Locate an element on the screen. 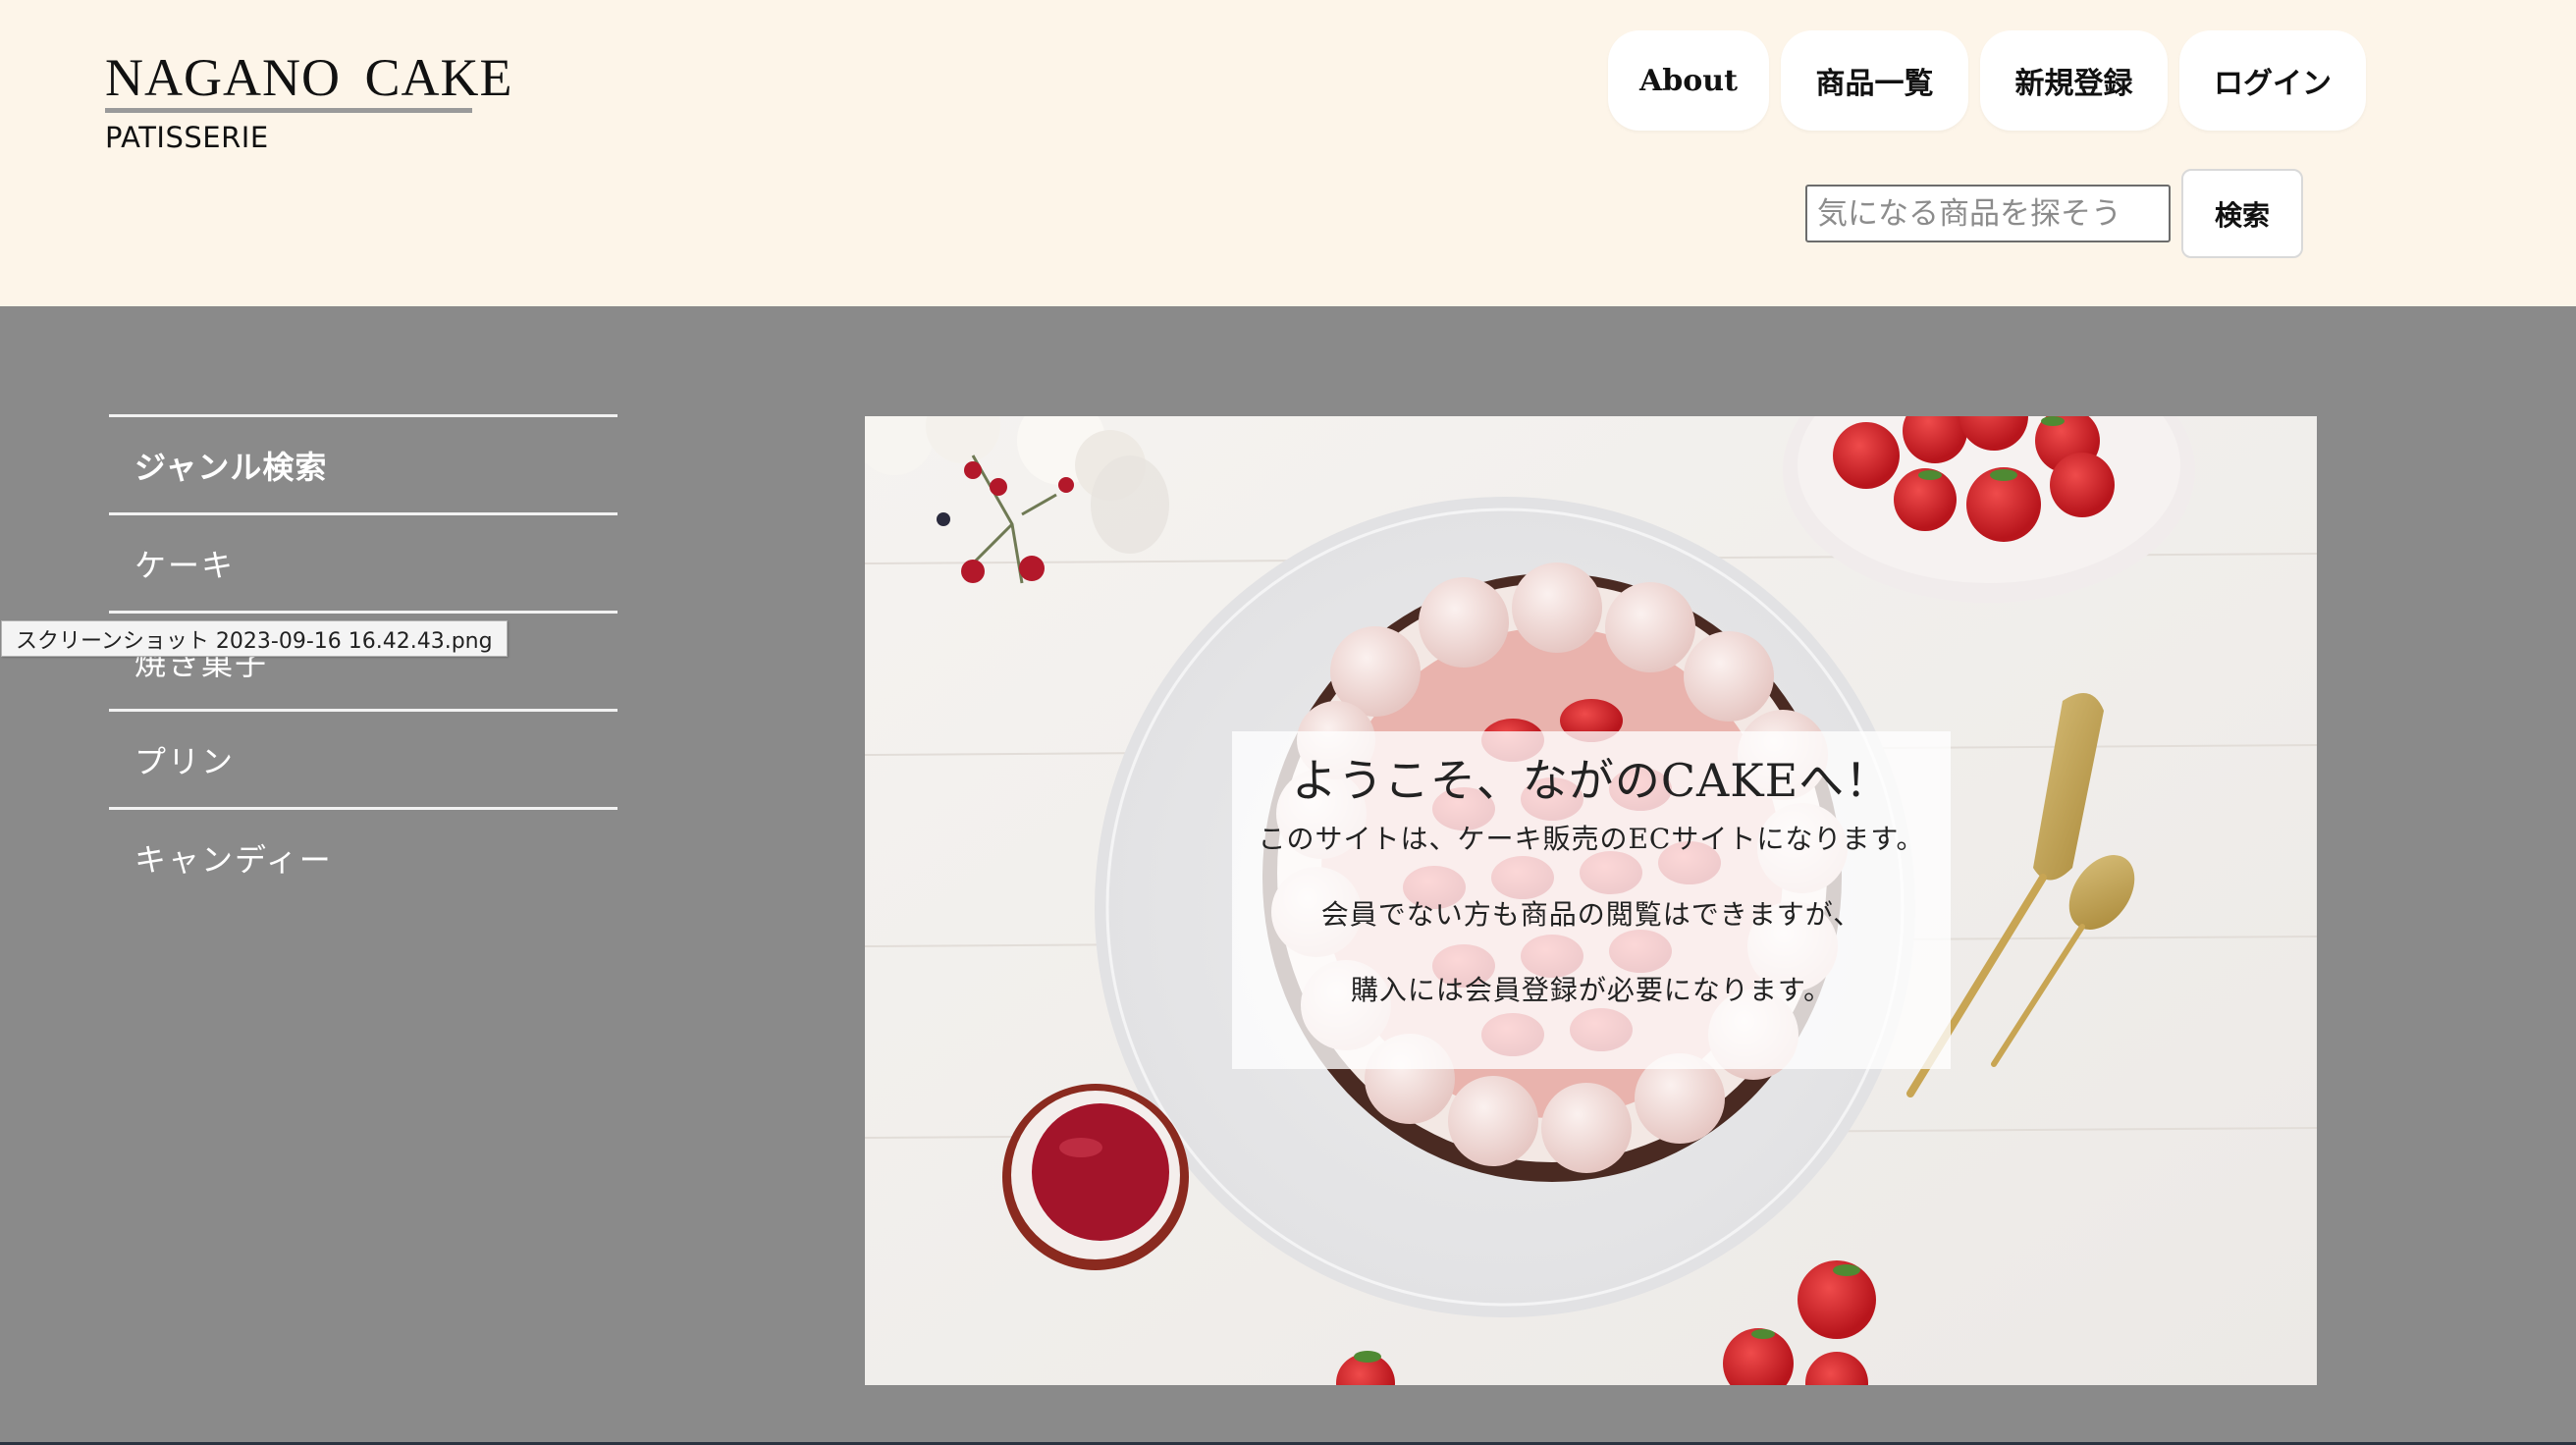 The width and height of the screenshot is (2576, 1445). sidebar-item-cake: ケーキ is located at coordinates (363, 563).